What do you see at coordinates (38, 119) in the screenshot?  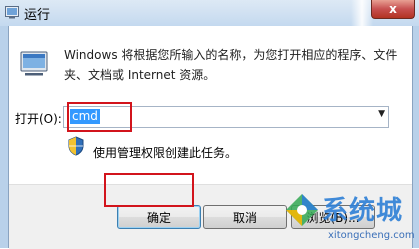 I see `open-label: 打开(O):` at bounding box center [38, 119].